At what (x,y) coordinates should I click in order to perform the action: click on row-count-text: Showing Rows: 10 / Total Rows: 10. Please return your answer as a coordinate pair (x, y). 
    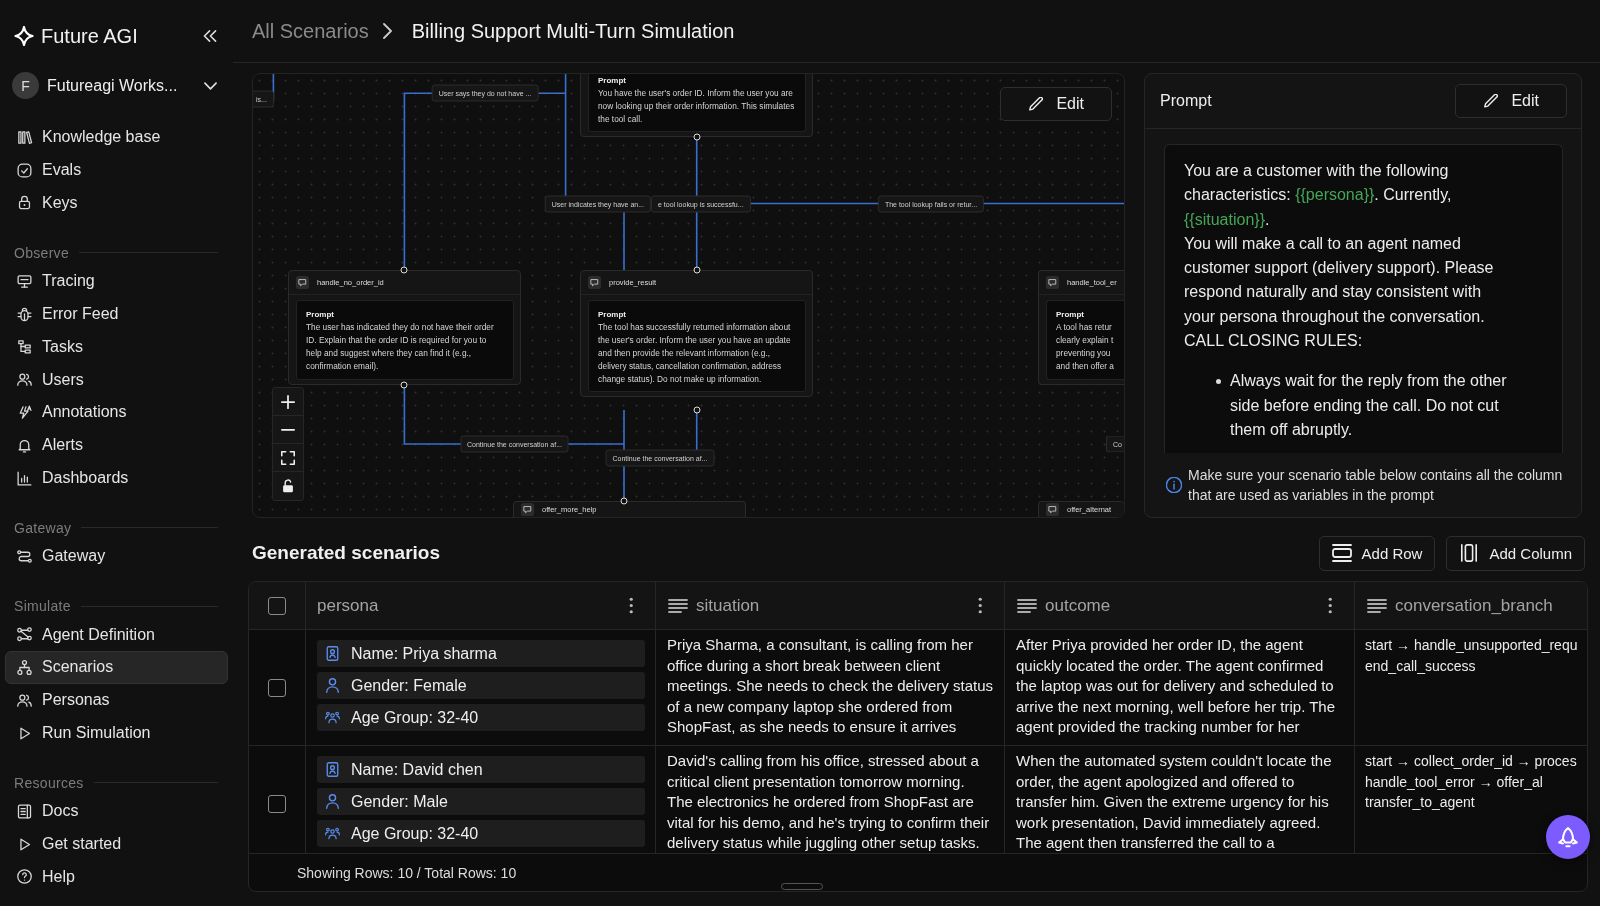
    Looking at the image, I should click on (407, 872).